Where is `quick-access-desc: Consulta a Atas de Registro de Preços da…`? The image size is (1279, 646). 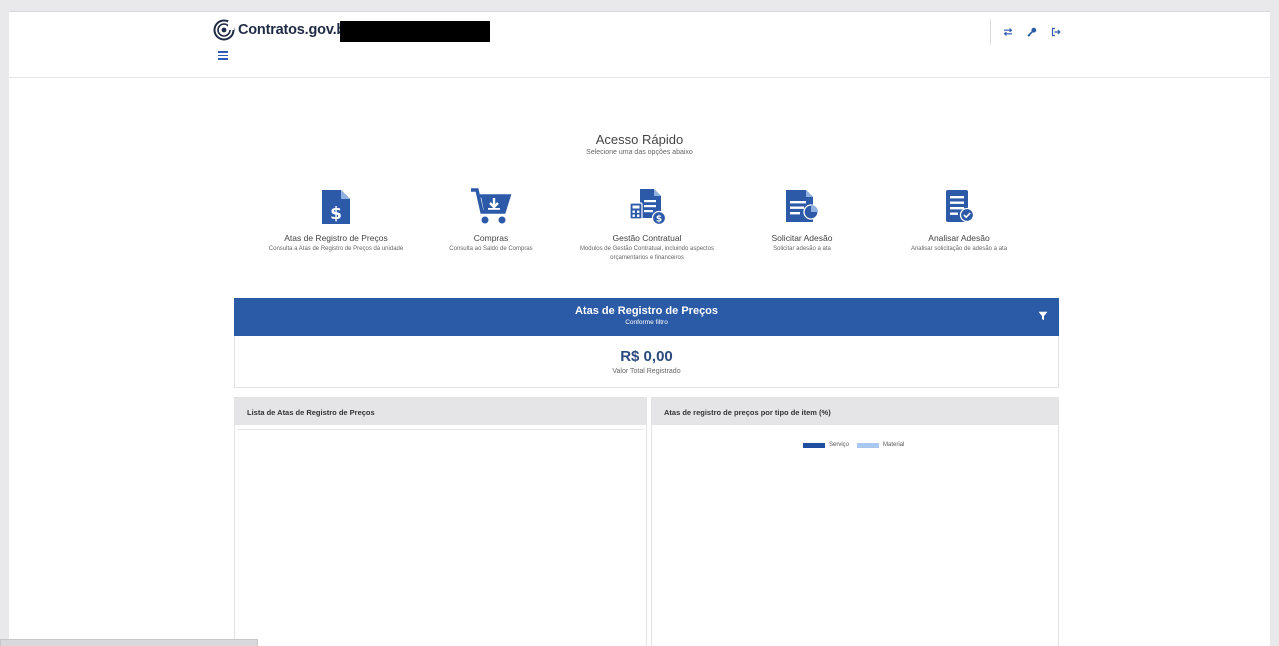
quick-access-desc: Consulta a Atas de Registro de Preços da… is located at coordinates (336, 249).